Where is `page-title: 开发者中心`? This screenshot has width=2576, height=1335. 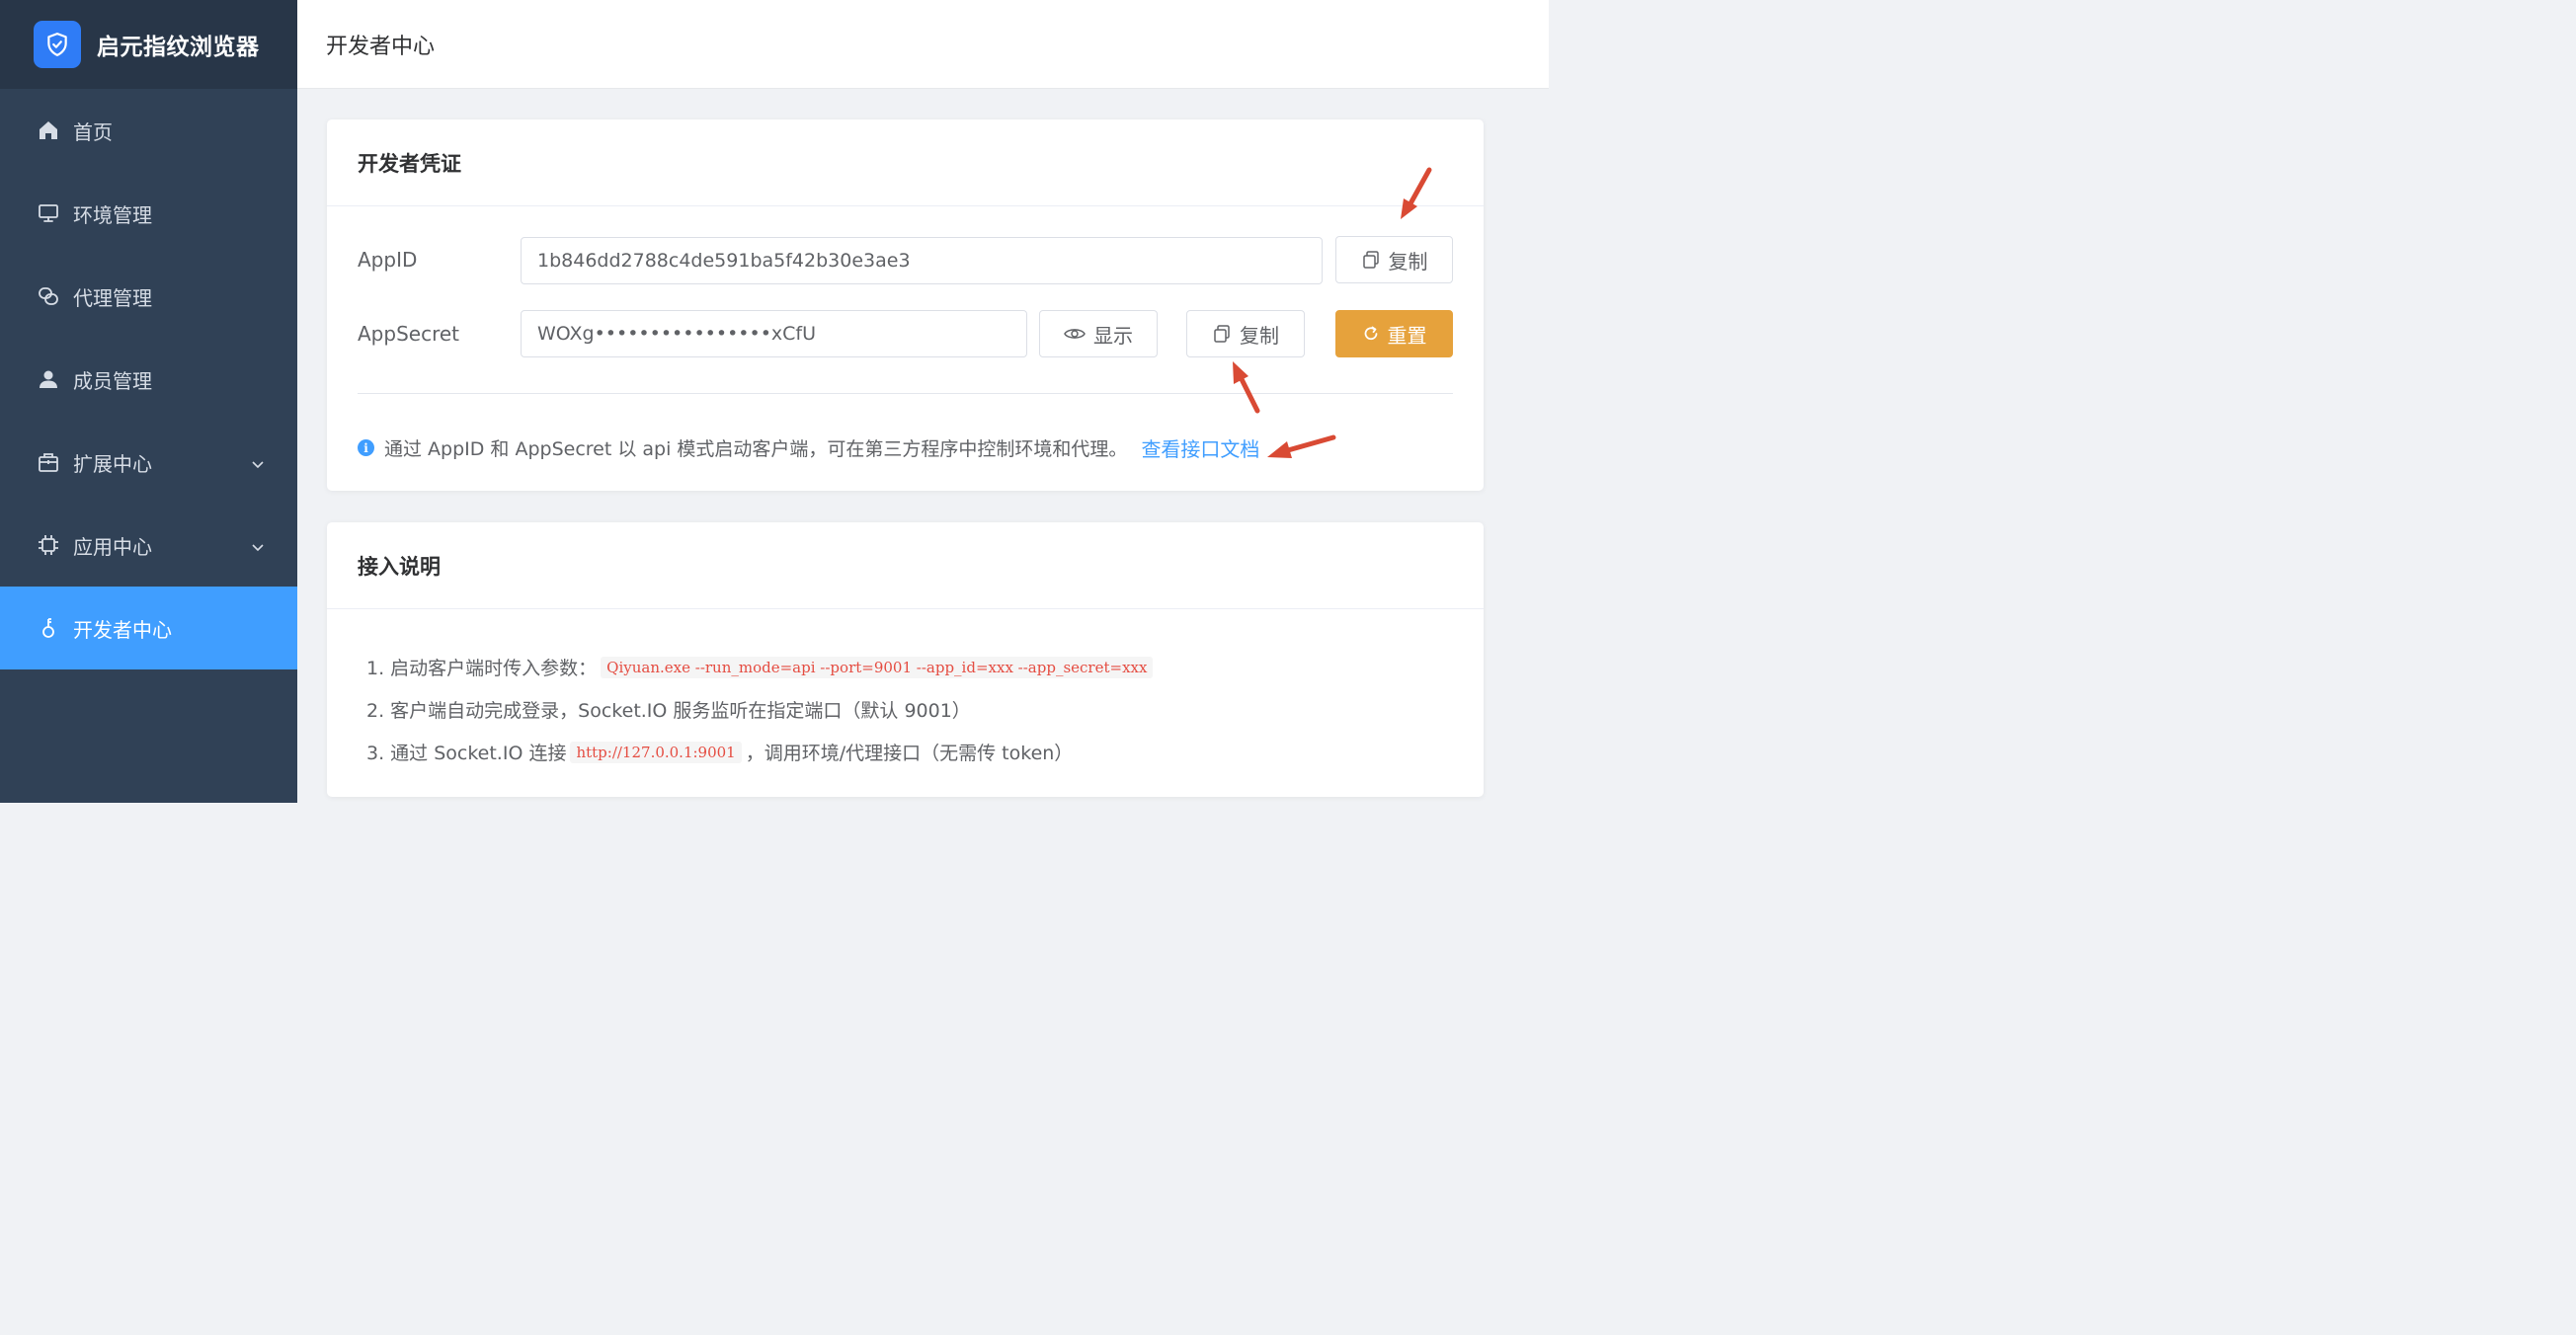 page-title: 开发者中心 is located at coordinates (381, 46).